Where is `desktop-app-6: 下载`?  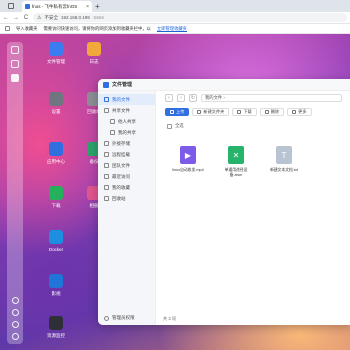 desktop-app-6: 下载 is located at coordinates (56, 197).